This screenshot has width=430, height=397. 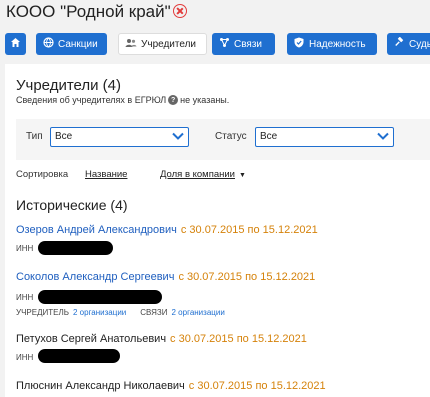 I want to click on tab-reliability: Надежность, so click(x=332, y=44).